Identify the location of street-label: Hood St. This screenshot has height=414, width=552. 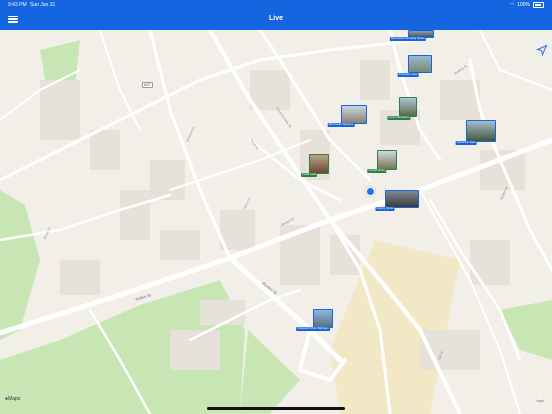
(254, 144).